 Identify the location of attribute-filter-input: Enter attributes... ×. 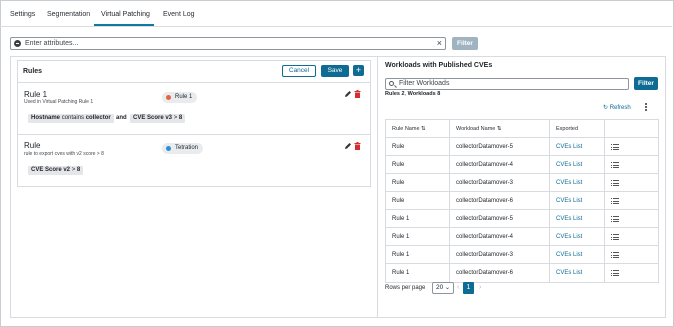
(228, 43).